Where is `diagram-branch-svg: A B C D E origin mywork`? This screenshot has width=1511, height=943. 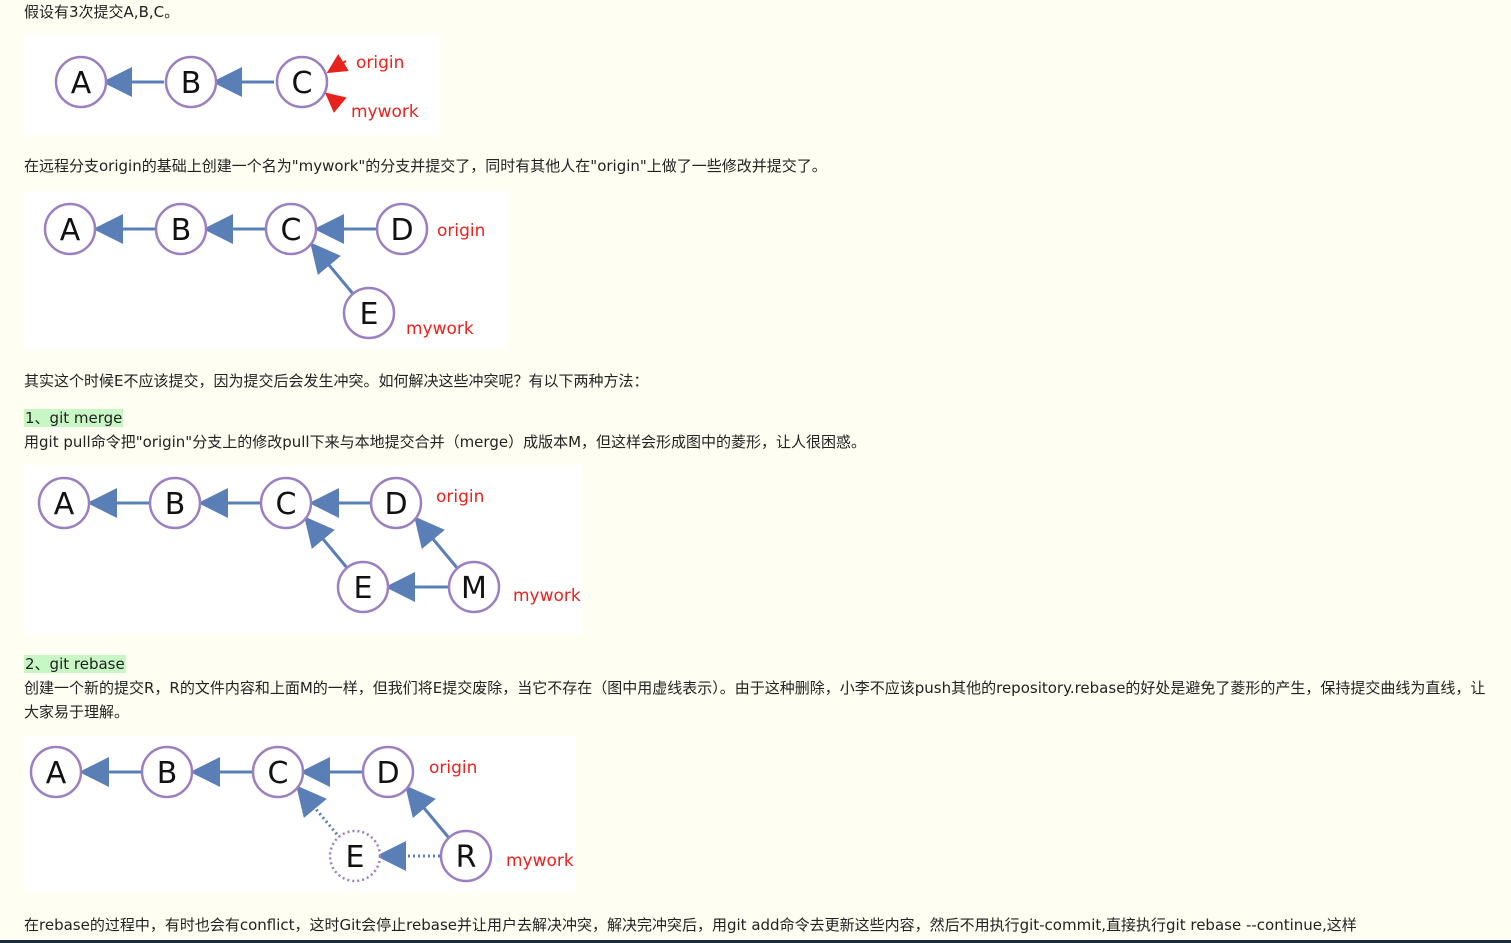 diagram-branch-svg: A B C D E origin mywork is located at coordinates (264, 271).